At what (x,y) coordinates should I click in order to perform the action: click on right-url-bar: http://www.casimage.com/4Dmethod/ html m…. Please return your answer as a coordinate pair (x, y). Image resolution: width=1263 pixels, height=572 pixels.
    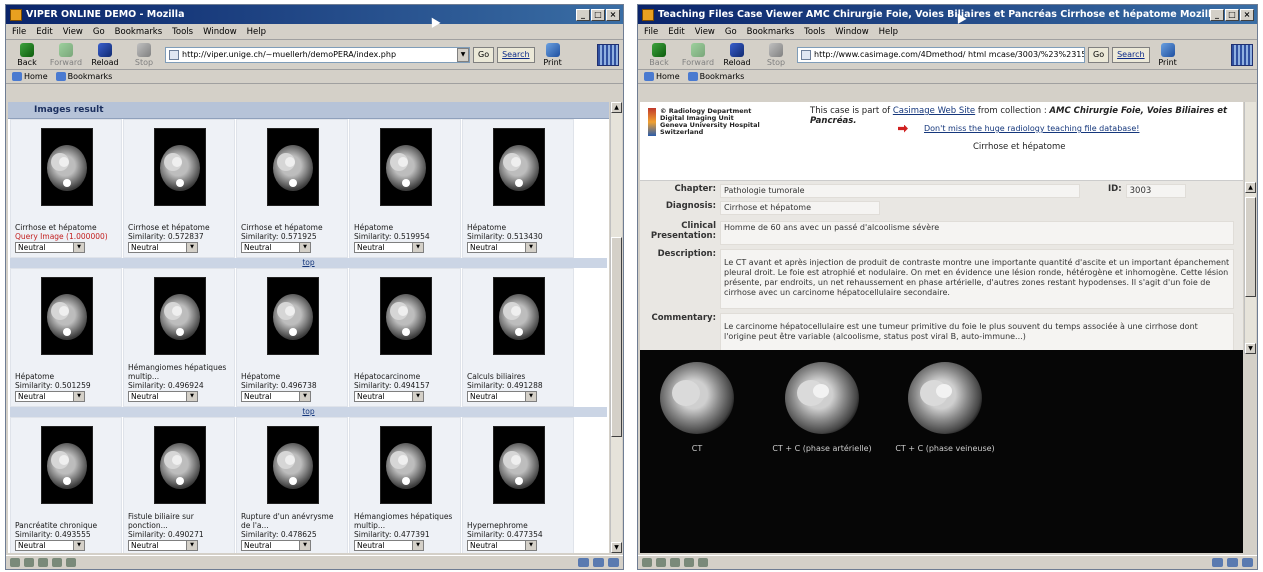
    Looking at the image, I should click on (941, 54).